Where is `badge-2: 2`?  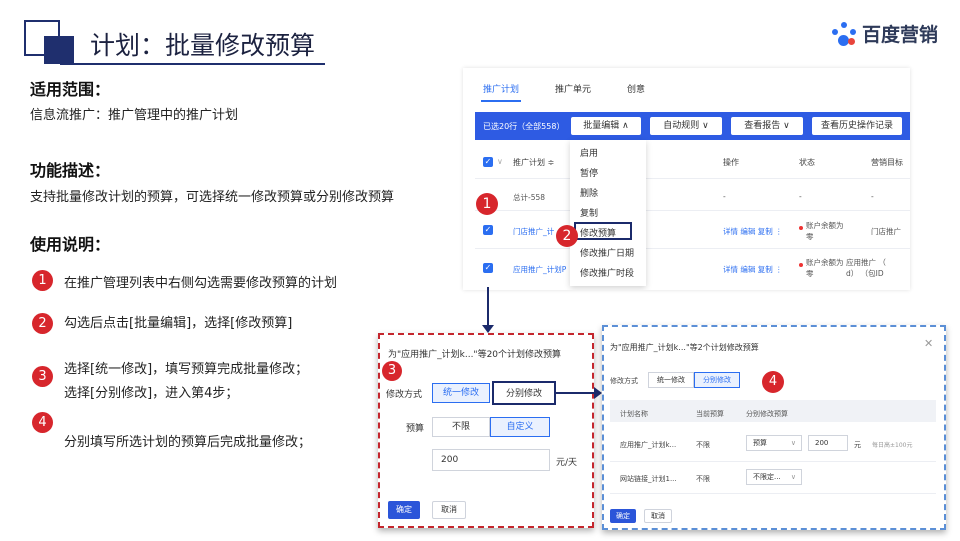 badge-2: 2 is located at coordinates (567, 236).